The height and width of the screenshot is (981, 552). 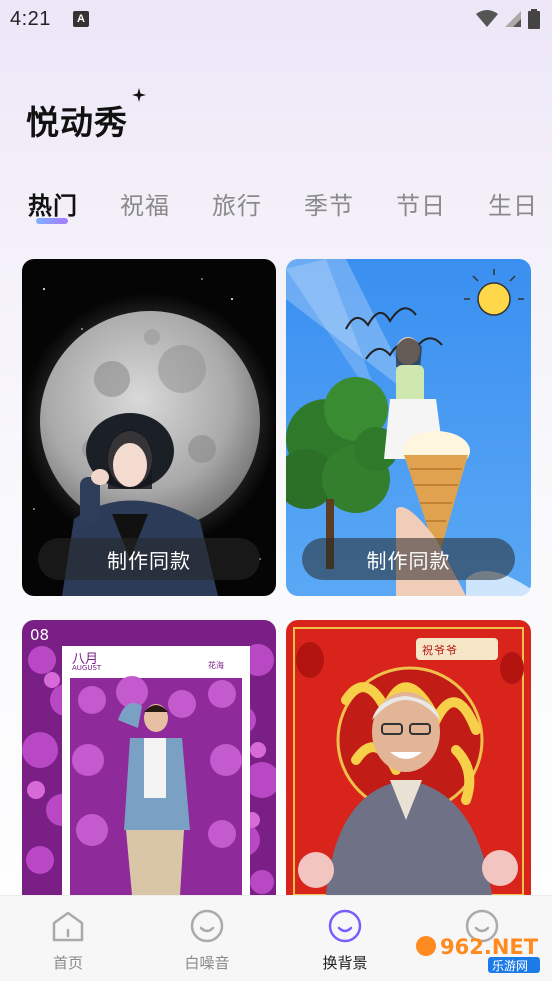 I want to click on tab-travel: 旅行, so click(x=237, y=203).